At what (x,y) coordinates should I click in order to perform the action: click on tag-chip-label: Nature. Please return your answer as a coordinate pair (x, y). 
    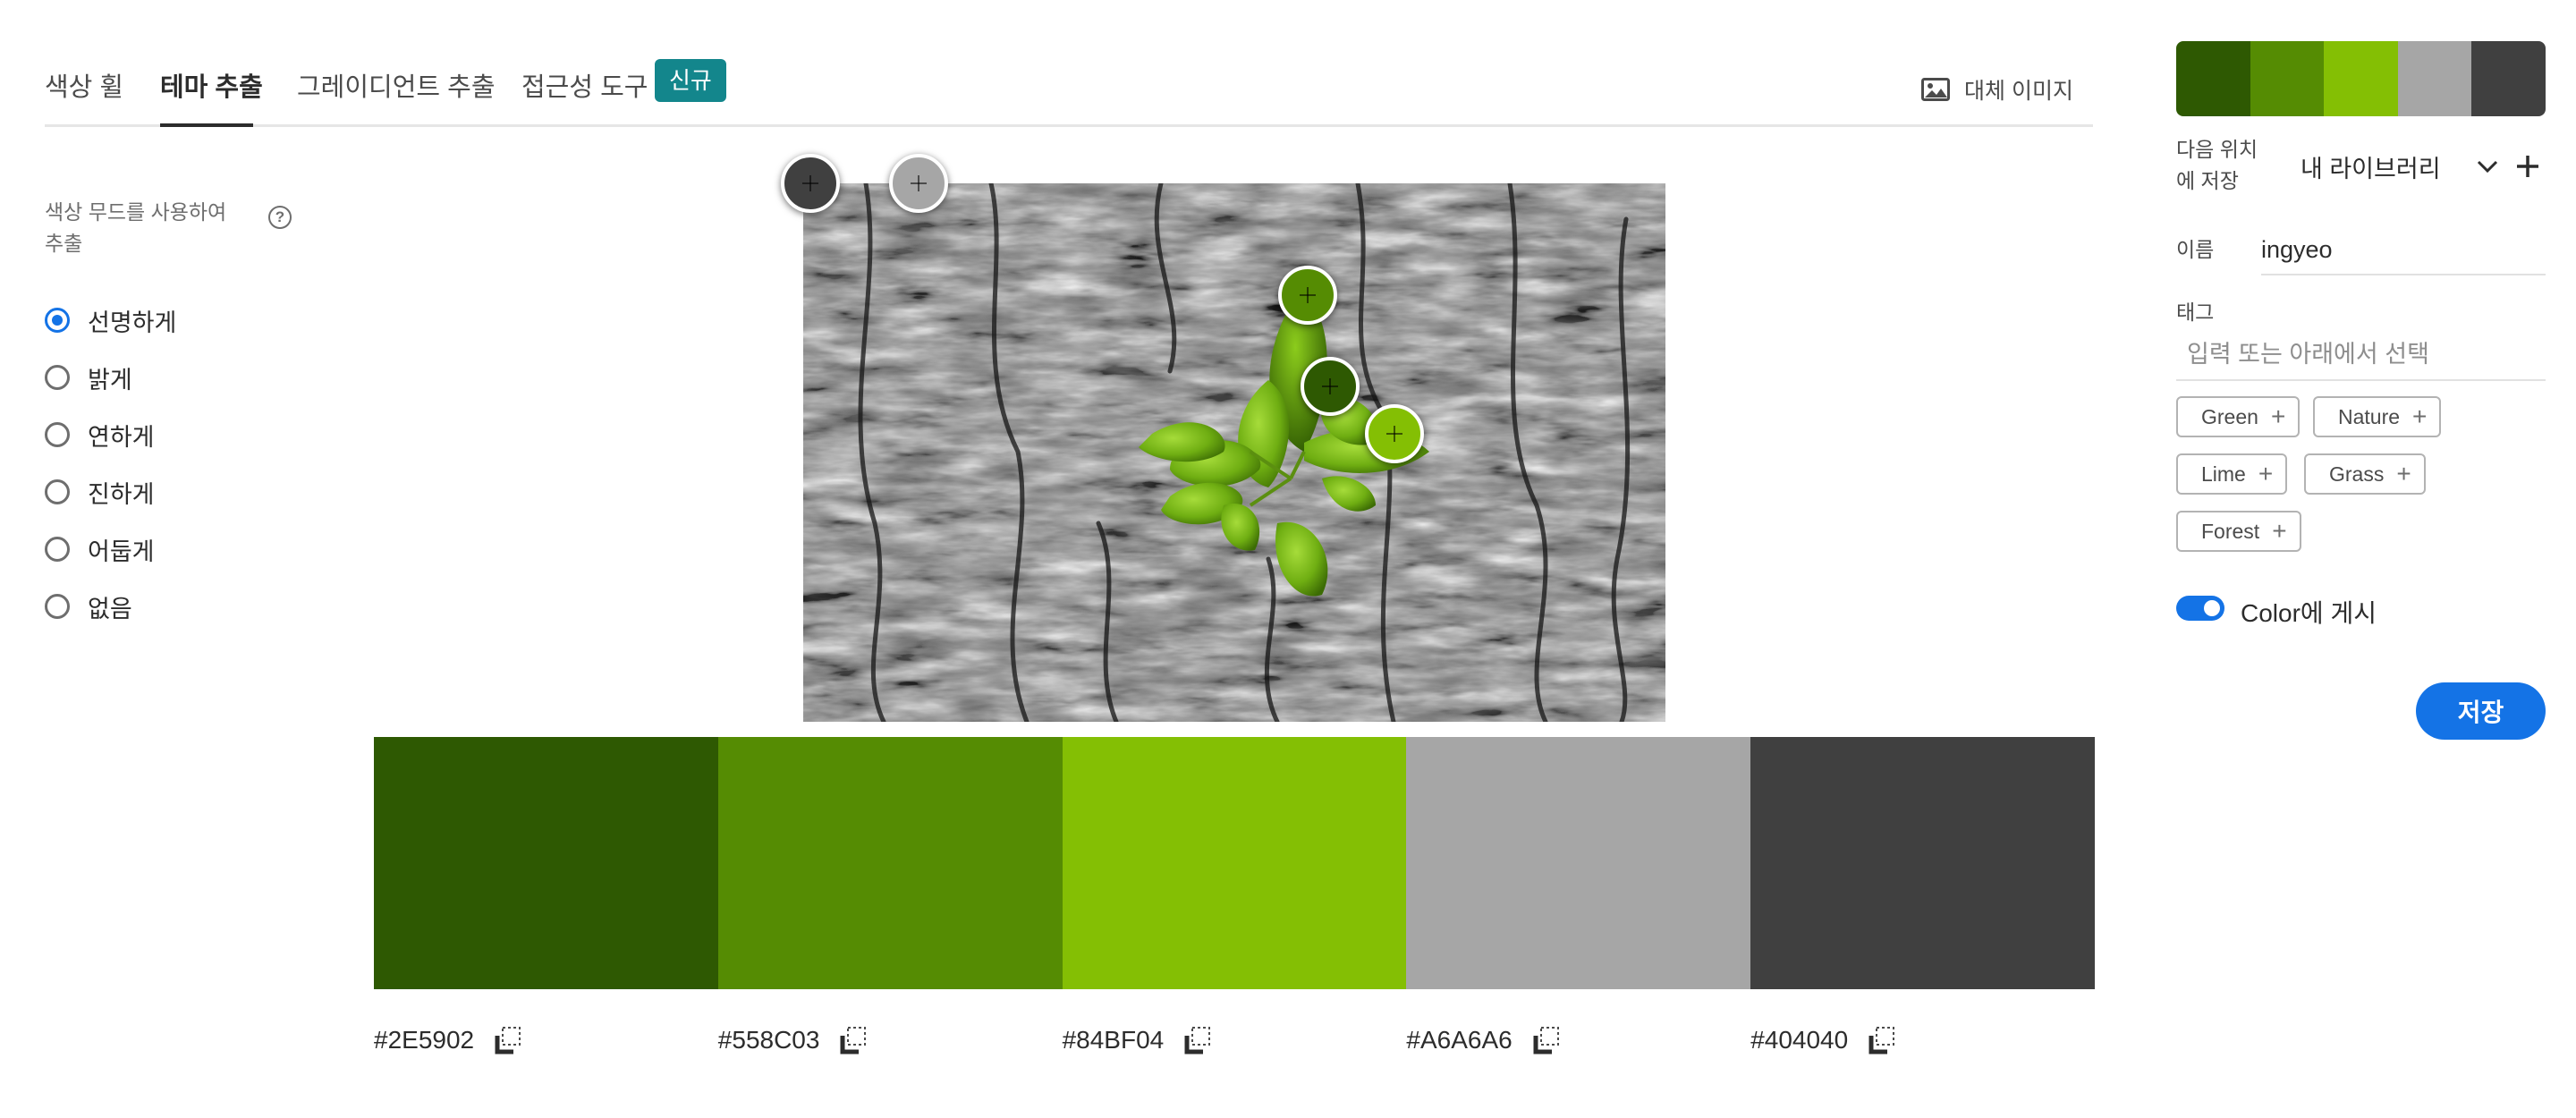
    Looking at the image, I should click on (2369, 416).